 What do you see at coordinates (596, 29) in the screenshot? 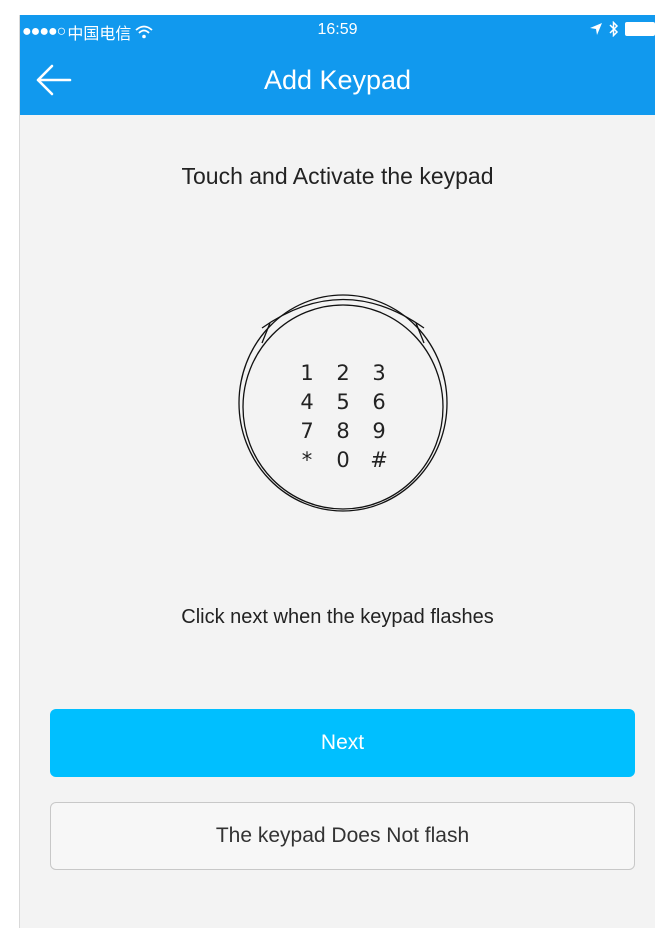
I see `location-arrow-icon` at bounding box center [596, 29].